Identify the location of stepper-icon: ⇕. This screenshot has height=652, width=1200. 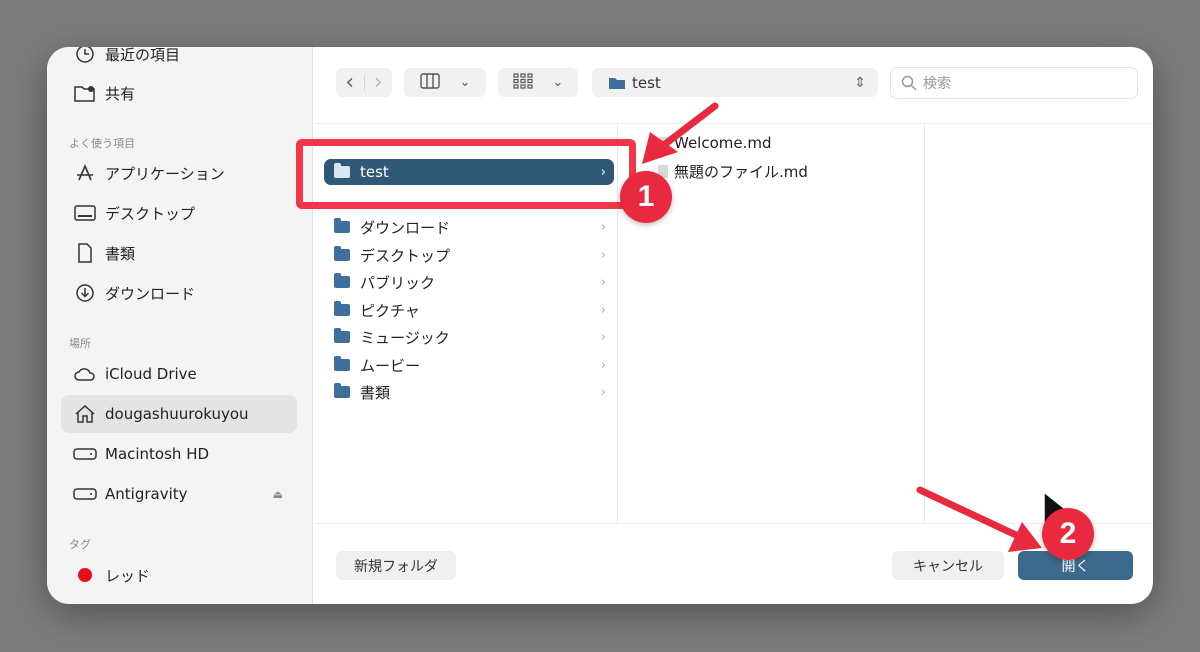
(860, 82).